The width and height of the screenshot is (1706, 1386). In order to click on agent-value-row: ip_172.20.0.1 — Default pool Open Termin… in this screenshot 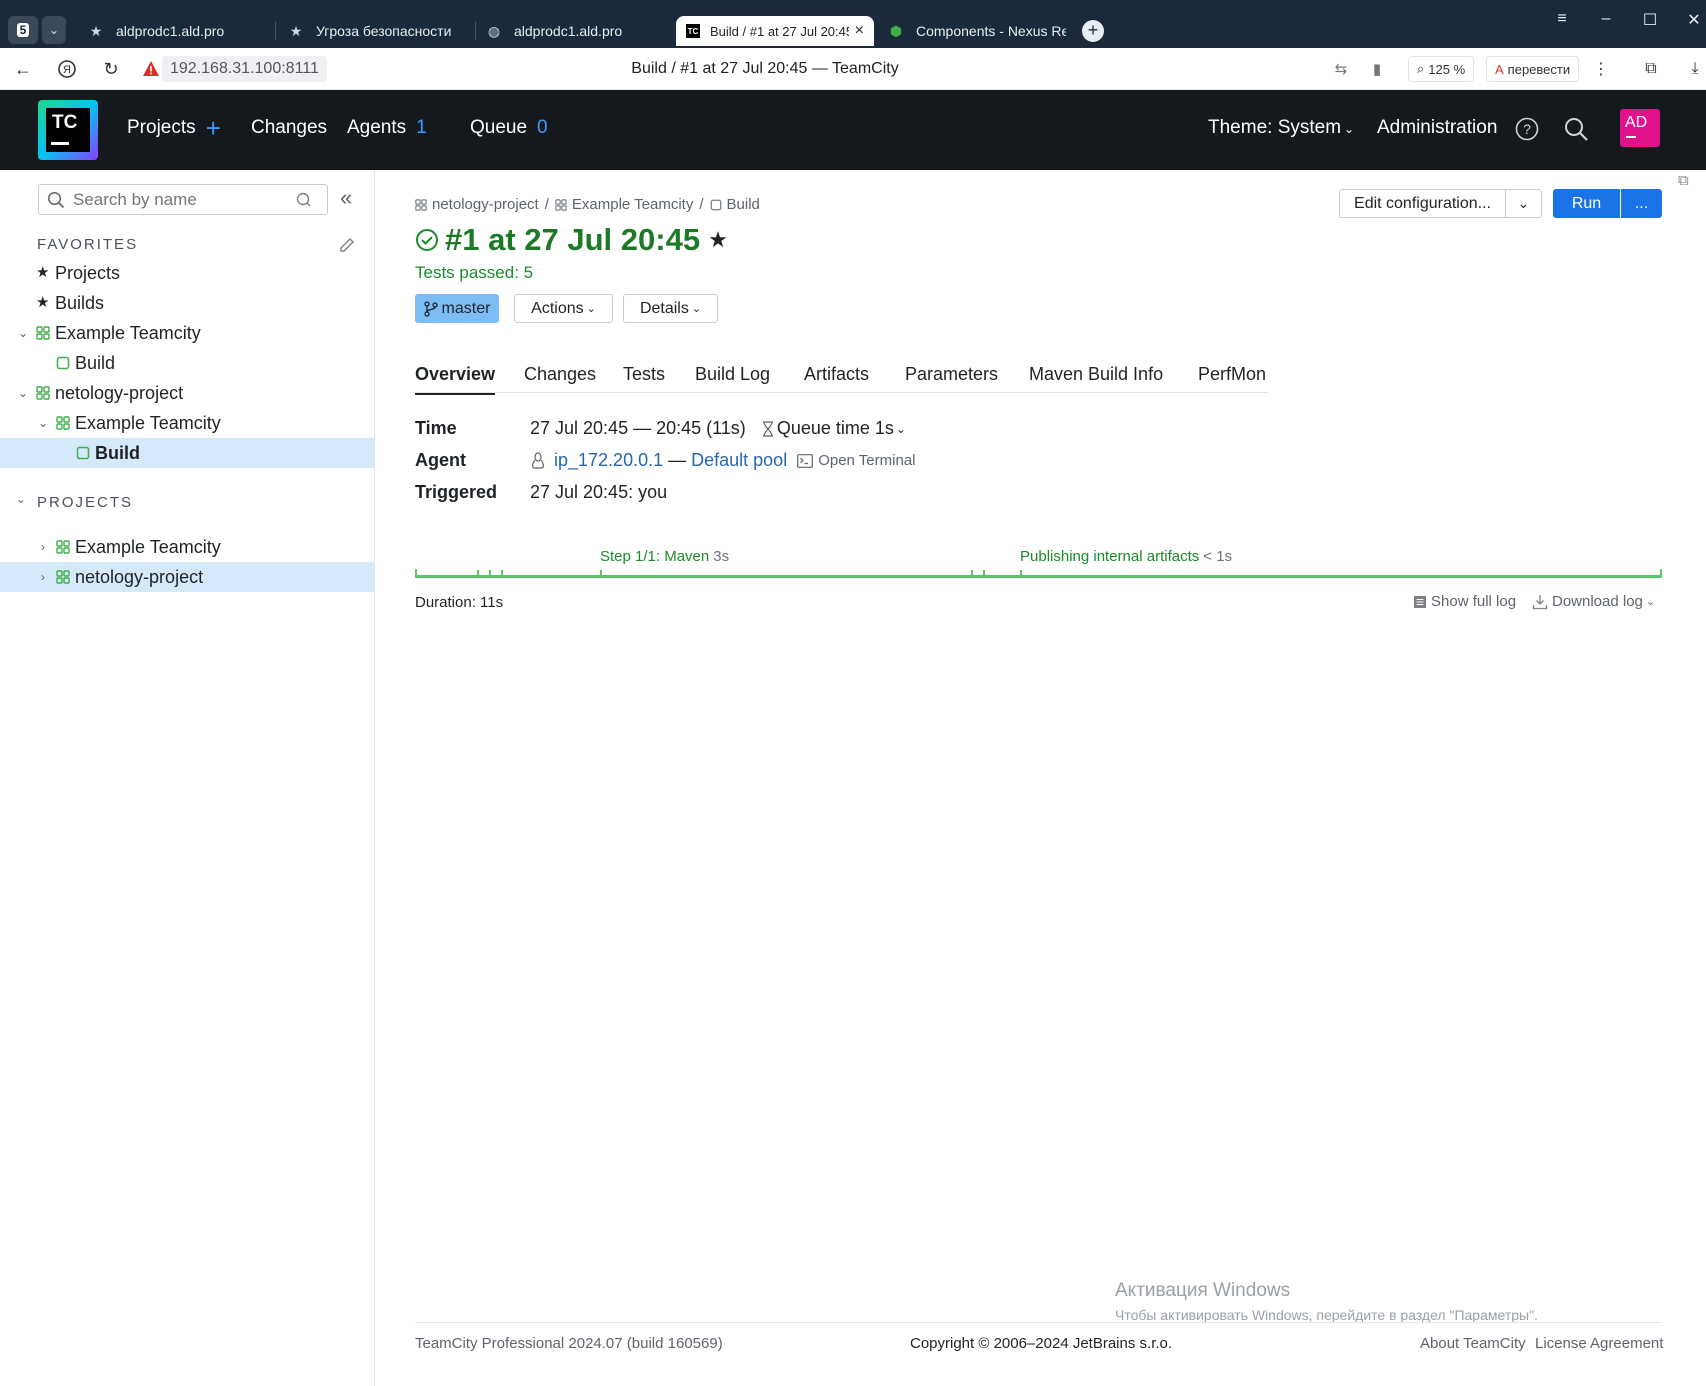, I will do `click(722, 460)`.